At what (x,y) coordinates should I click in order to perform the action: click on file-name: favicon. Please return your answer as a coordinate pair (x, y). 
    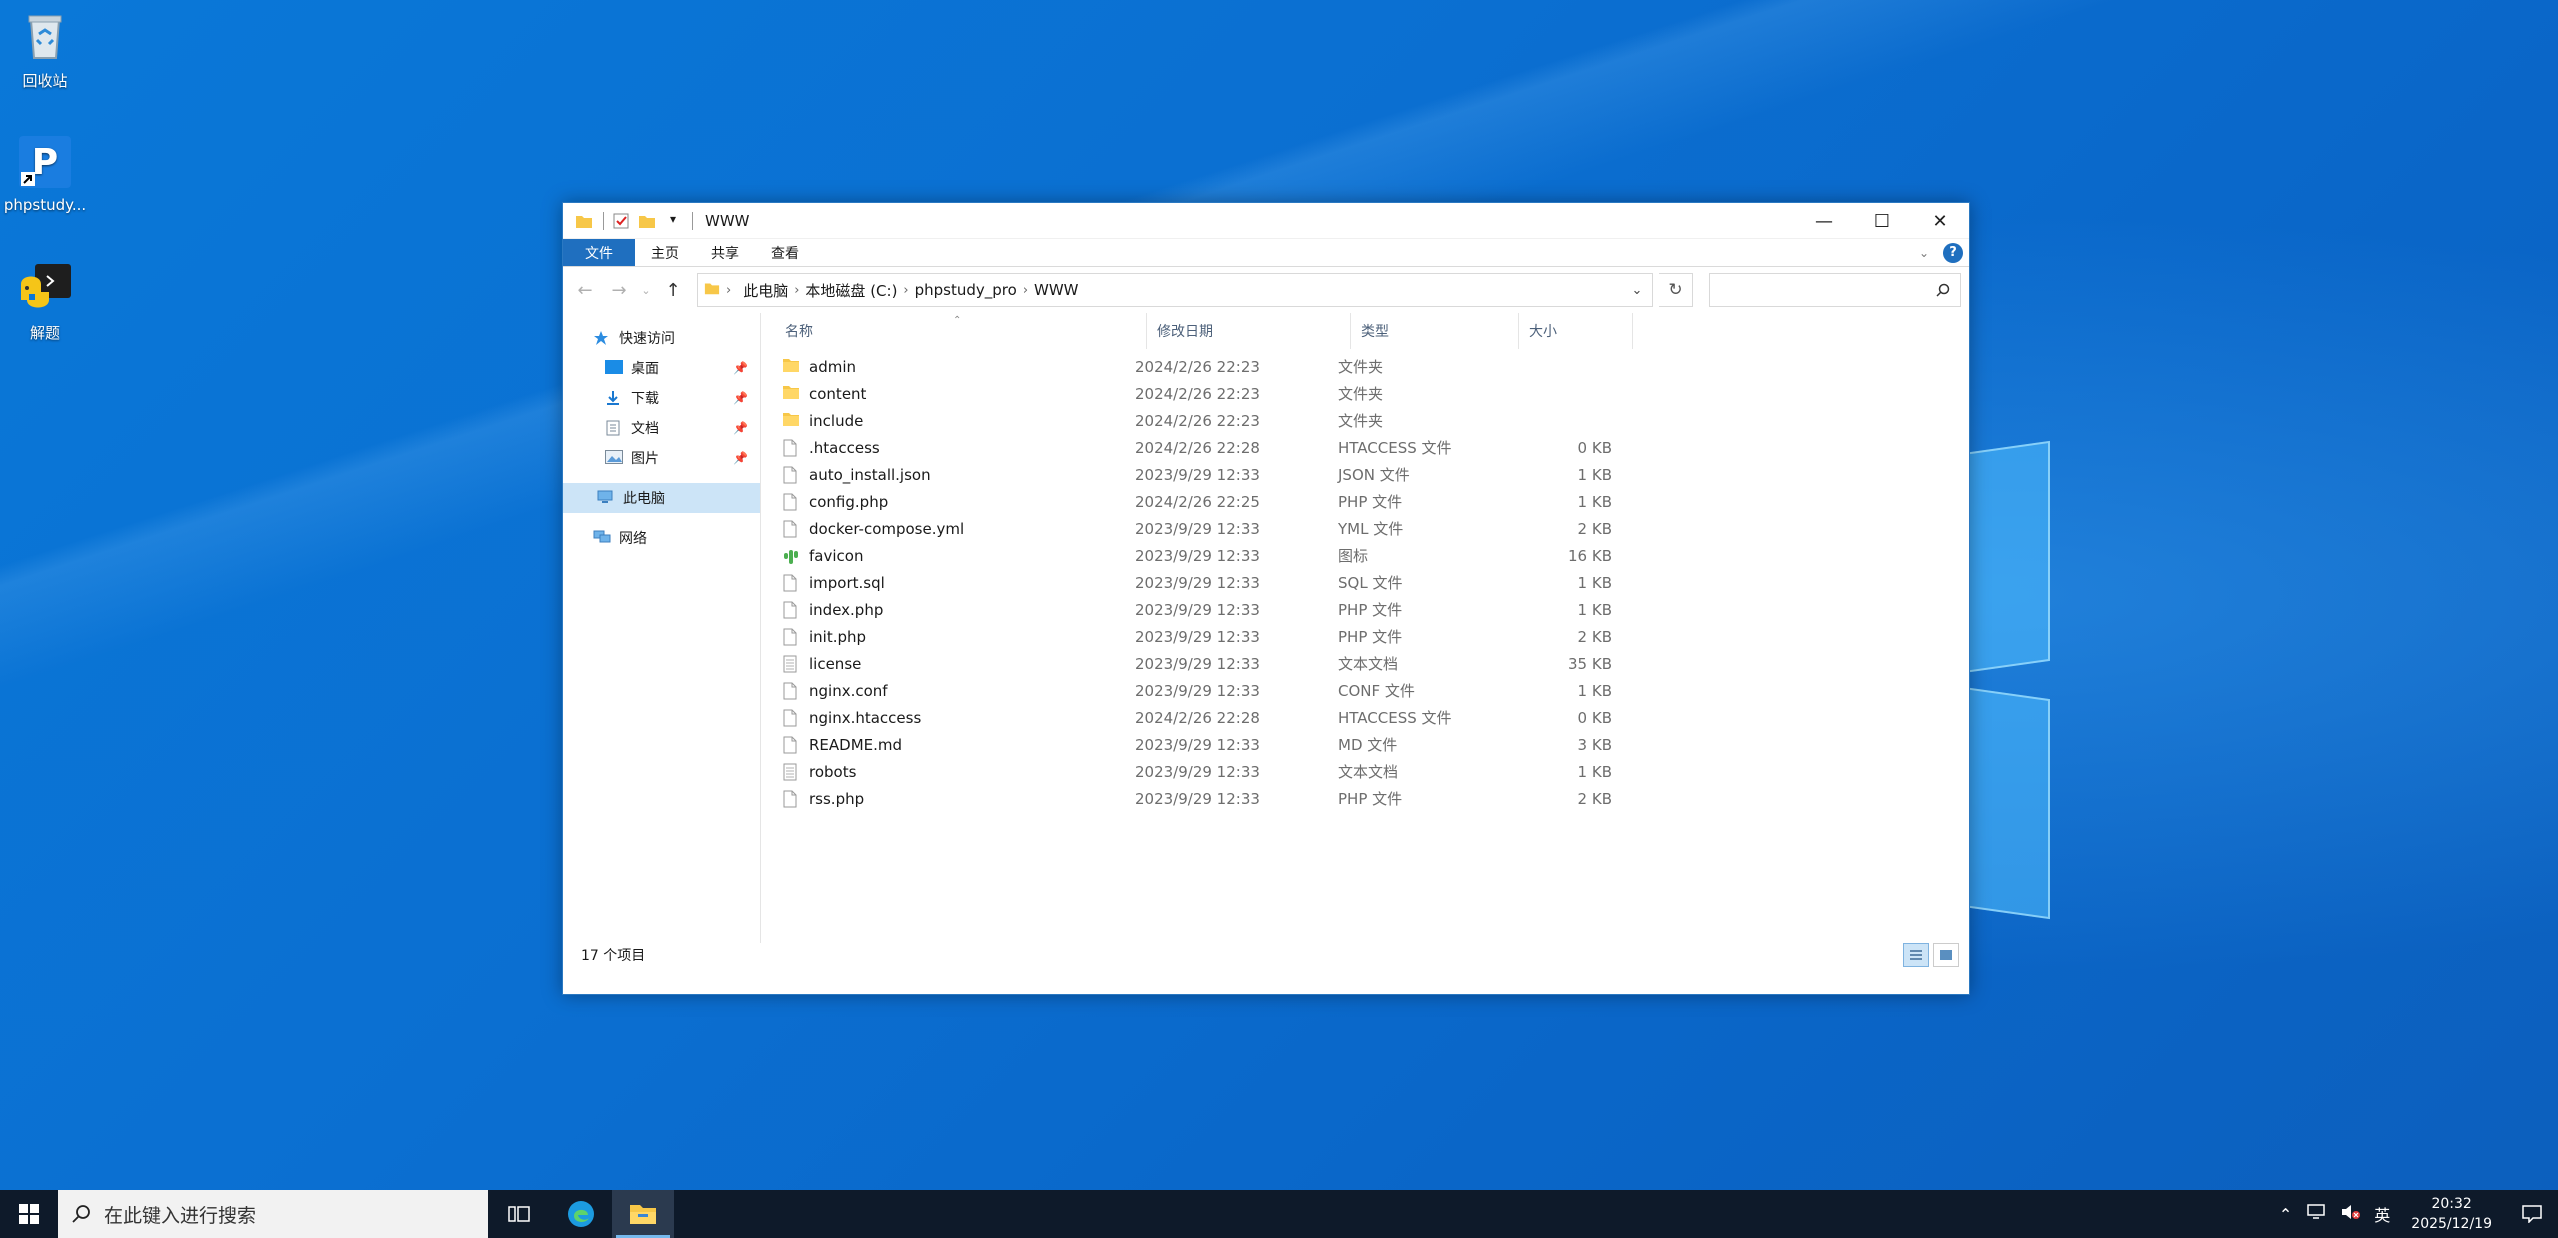
    Looking at the image, I should click on (836, 555).